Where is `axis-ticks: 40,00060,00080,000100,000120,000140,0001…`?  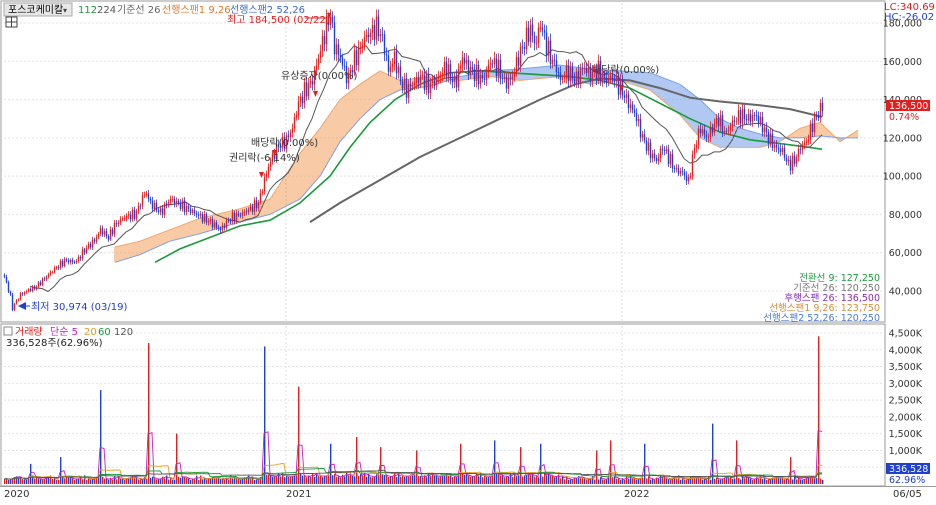
axis-ticks: 40,00060,00080,000100,000120,000140,0001… is located at coordinates (903, 246).